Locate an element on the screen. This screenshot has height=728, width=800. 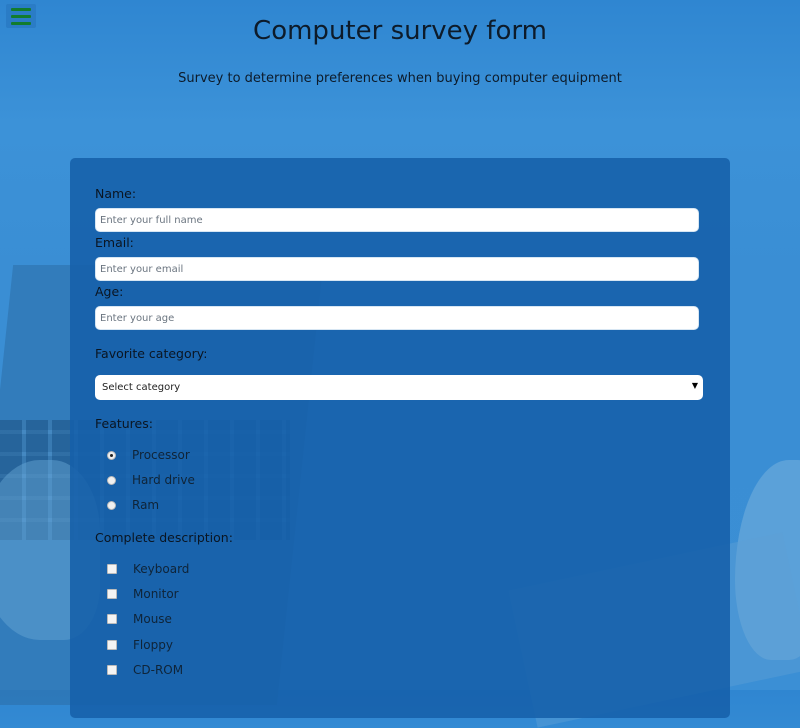
description-option-mouse: Mouse is located at coordinates (139, 619).